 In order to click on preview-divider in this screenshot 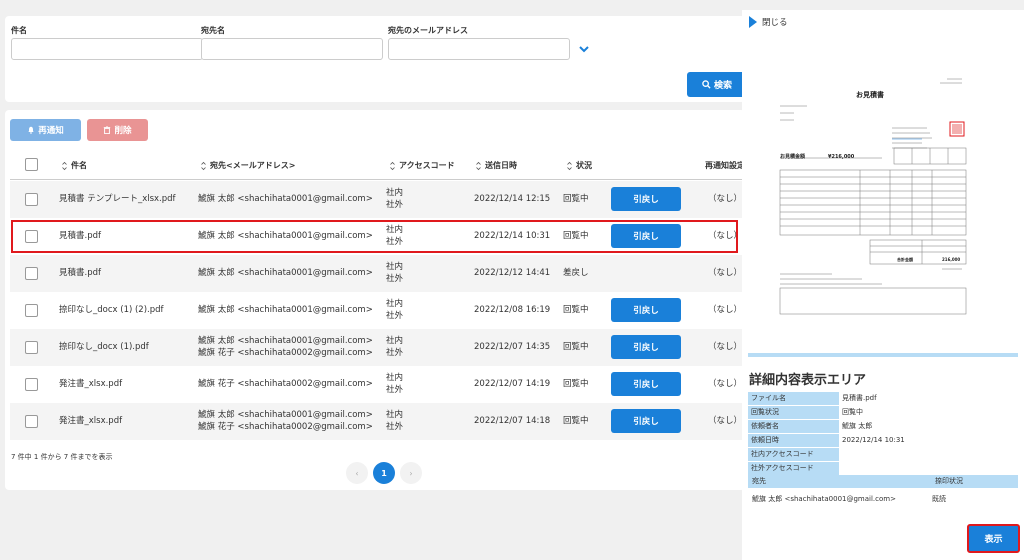, I will do `click(883, 355)`.